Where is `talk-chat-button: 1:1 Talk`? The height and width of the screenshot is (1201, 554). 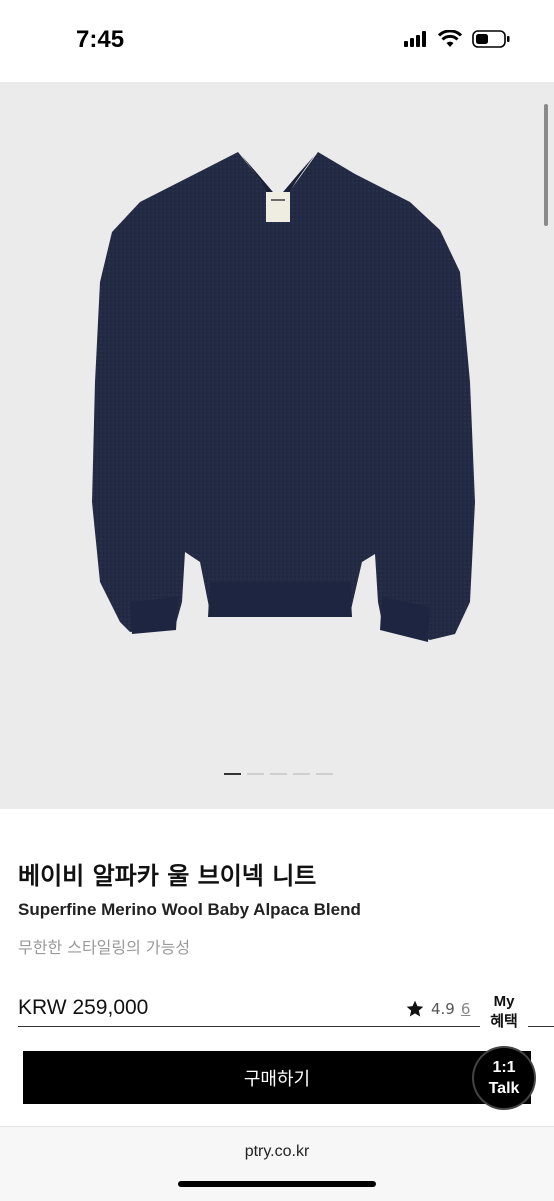 talk-chat-button: 1:1 Talk is located at coordinates (504, 1078).